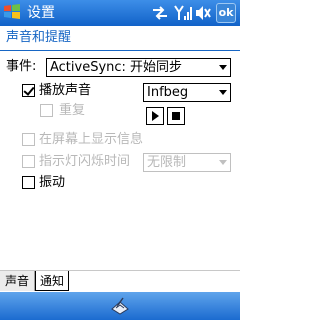 The height and width of the screenshot is (320, 320). Describe the element at coordinates (72, 110) in the screenshot. I see `repeat-label: 重复` at that location.